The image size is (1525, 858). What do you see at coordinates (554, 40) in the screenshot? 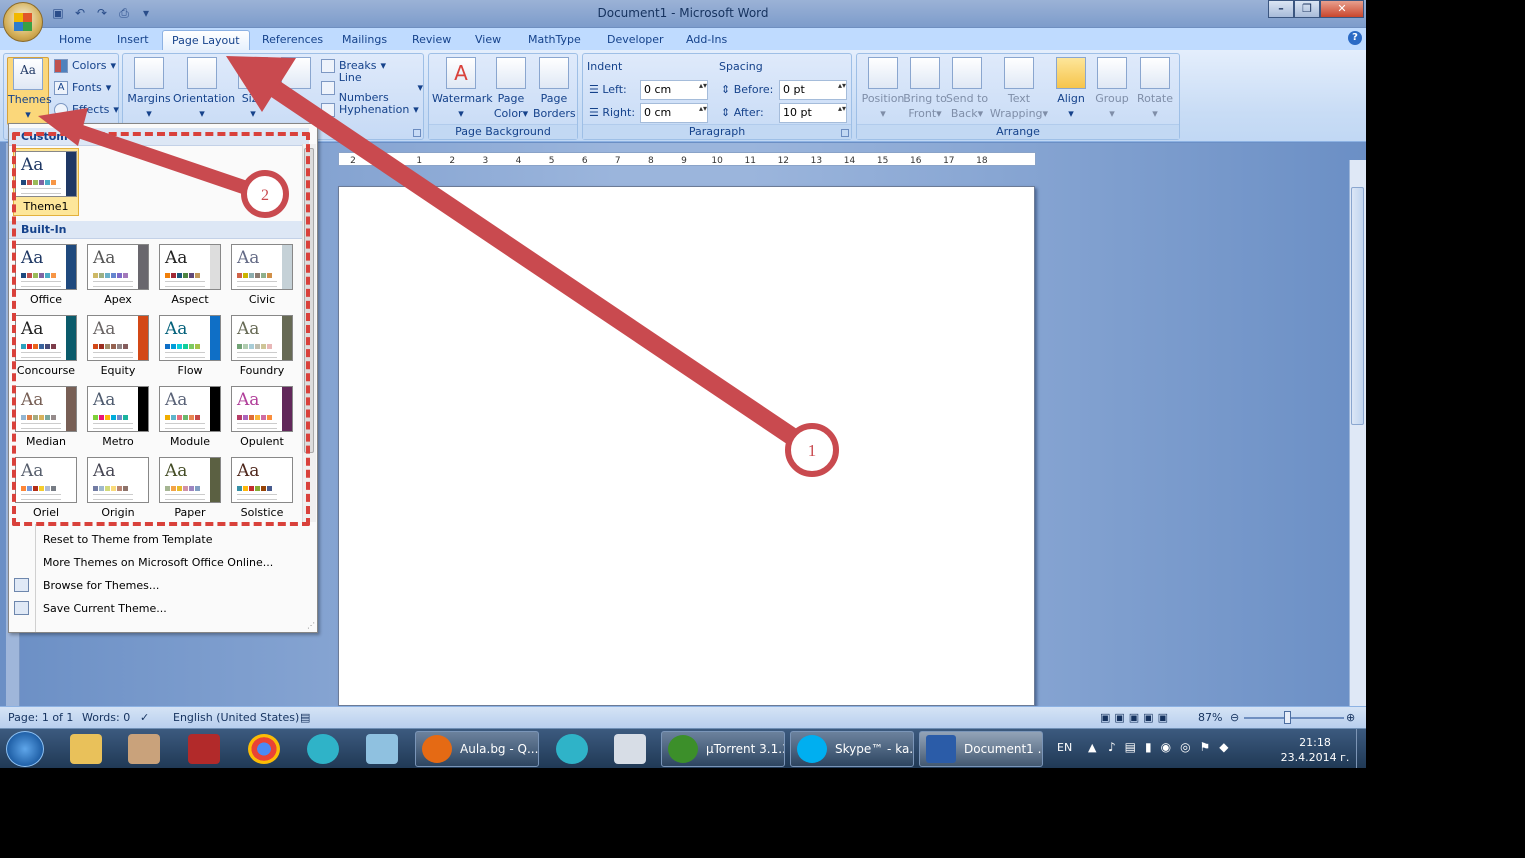
I see `tab-mathtype: MathType` at bounding box center [554, 40].